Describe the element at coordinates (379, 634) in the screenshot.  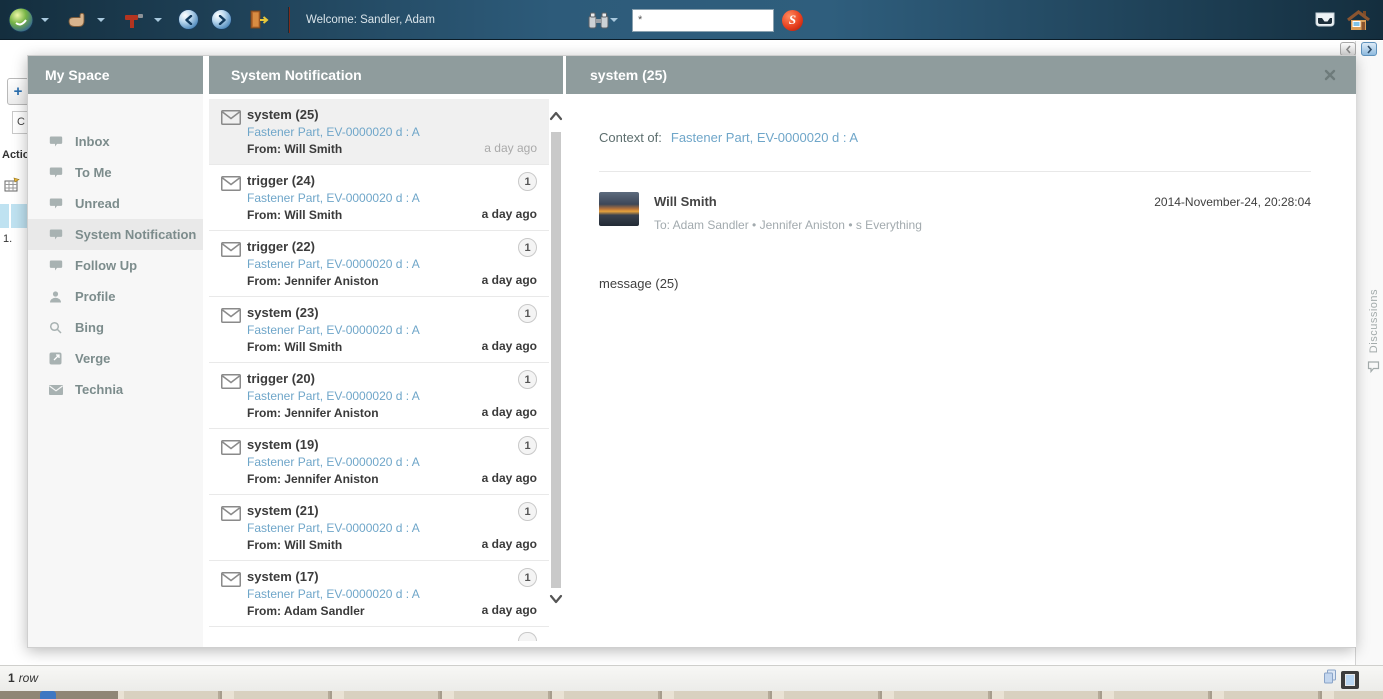
I see `notification-list-item-partial` at that location.